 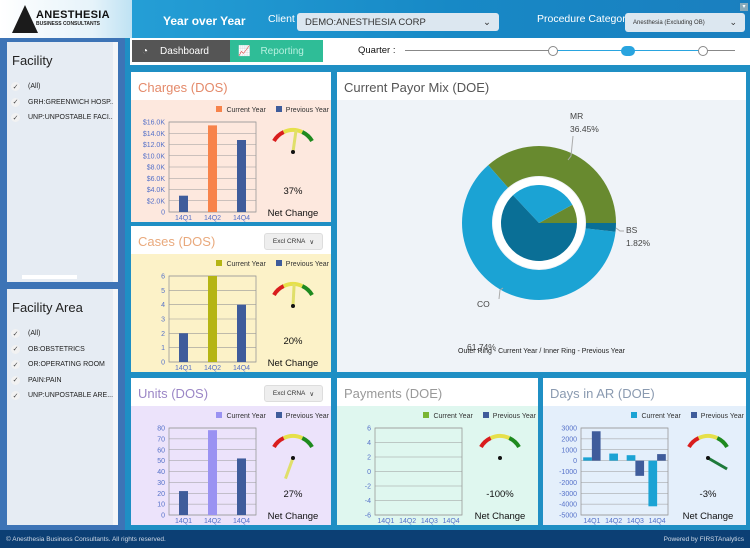 I want to click on filter-item: ✓ OB:OBSTETRICS, so click(x=62, y=350).